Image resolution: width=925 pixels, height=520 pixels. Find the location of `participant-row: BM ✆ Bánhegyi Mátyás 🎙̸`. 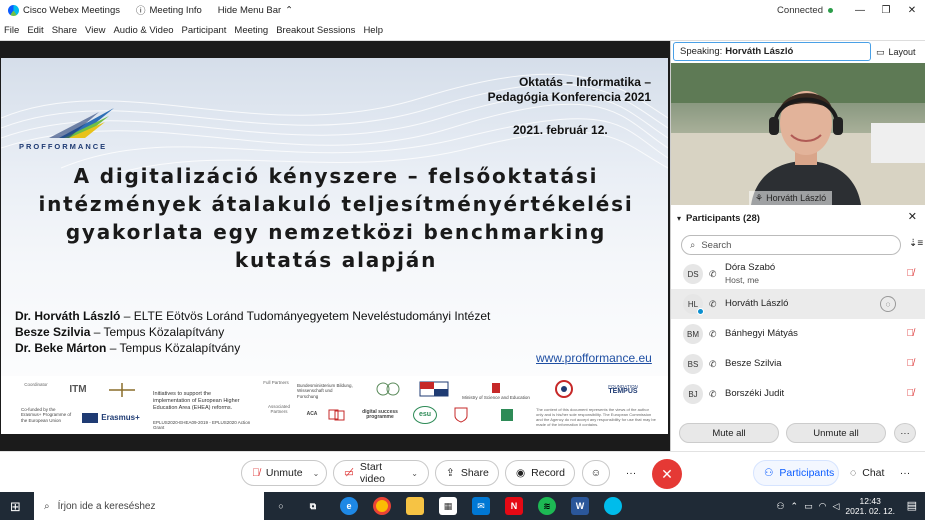

participant-row: BM ✆ Bánhegyi Mátyás 🎙̸ is located at coordinates (798, 334).